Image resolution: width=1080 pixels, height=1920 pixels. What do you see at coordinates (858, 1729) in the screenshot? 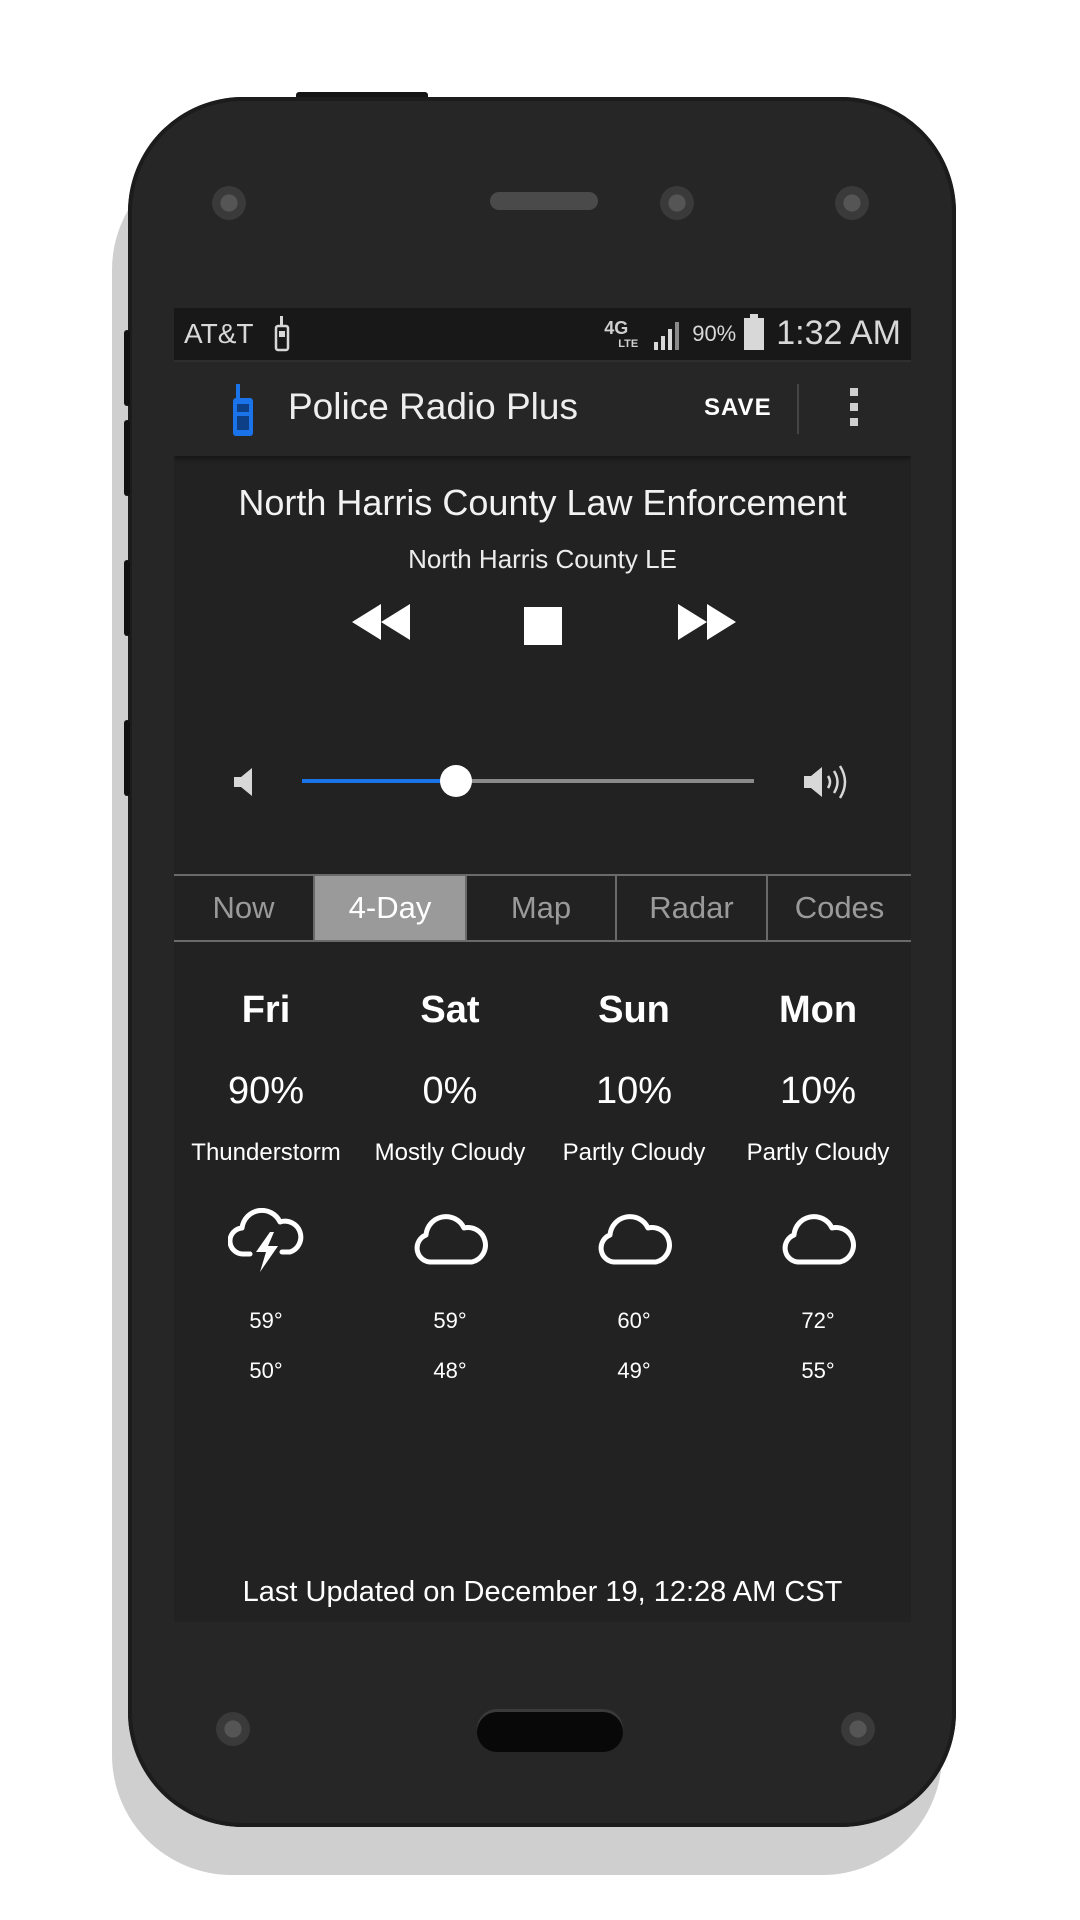
I see `bottom-sensor-right` at bounding box center [858, 1729].